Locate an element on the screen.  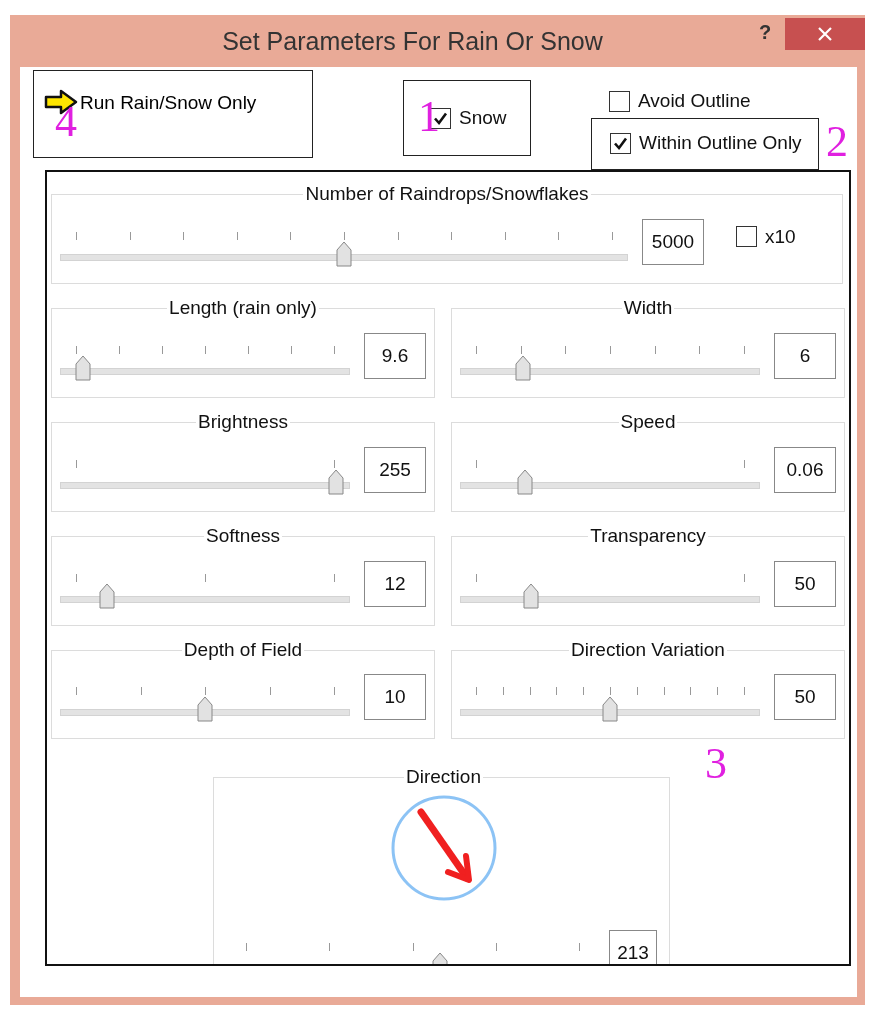
annotation-number: 3 is located at coordinates (716, 764).